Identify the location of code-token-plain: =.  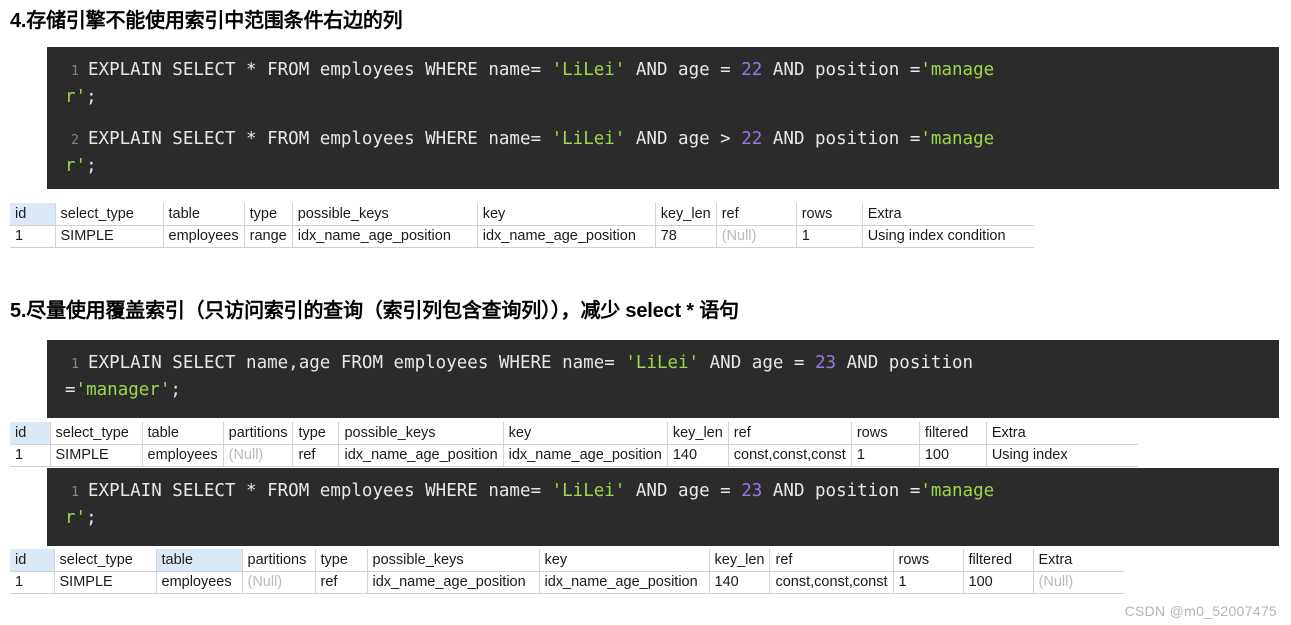
(70, 389).